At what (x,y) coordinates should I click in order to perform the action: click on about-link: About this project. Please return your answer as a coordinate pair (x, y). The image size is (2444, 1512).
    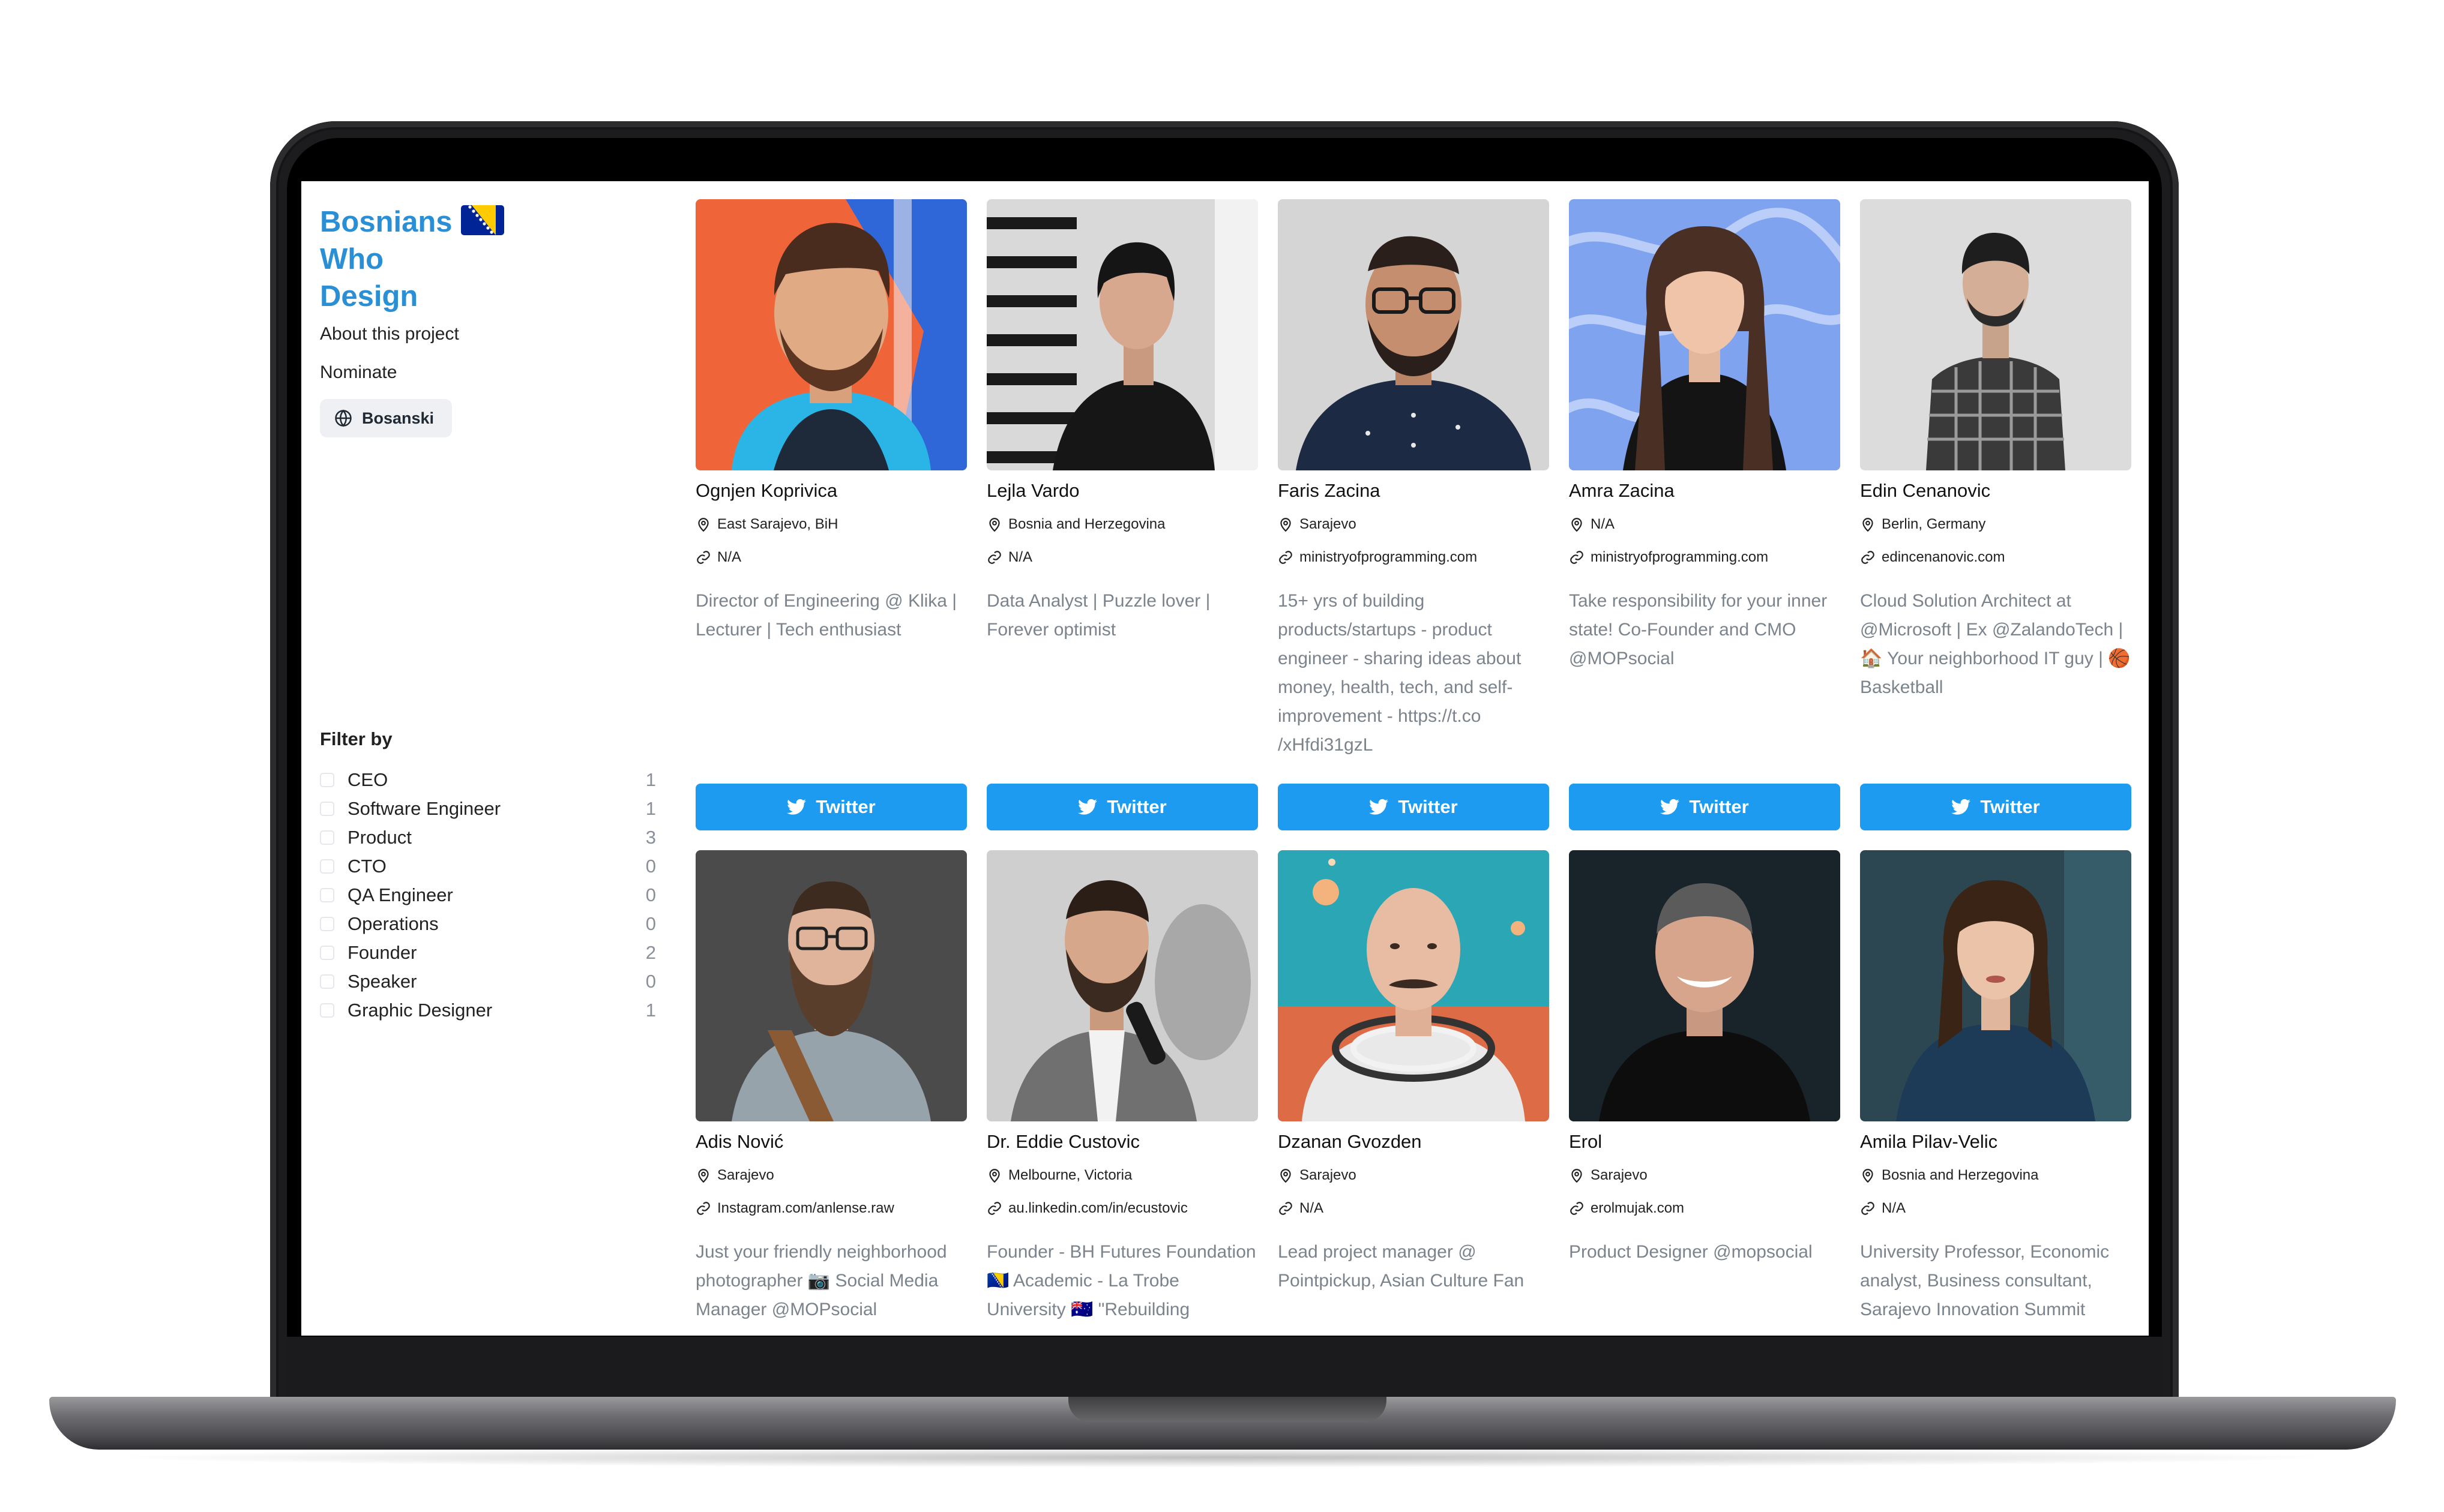
    Looking at the image, I should click on (389, 334).